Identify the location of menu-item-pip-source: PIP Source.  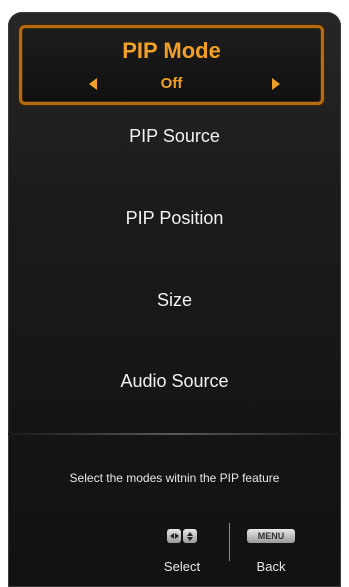
(174, 136).